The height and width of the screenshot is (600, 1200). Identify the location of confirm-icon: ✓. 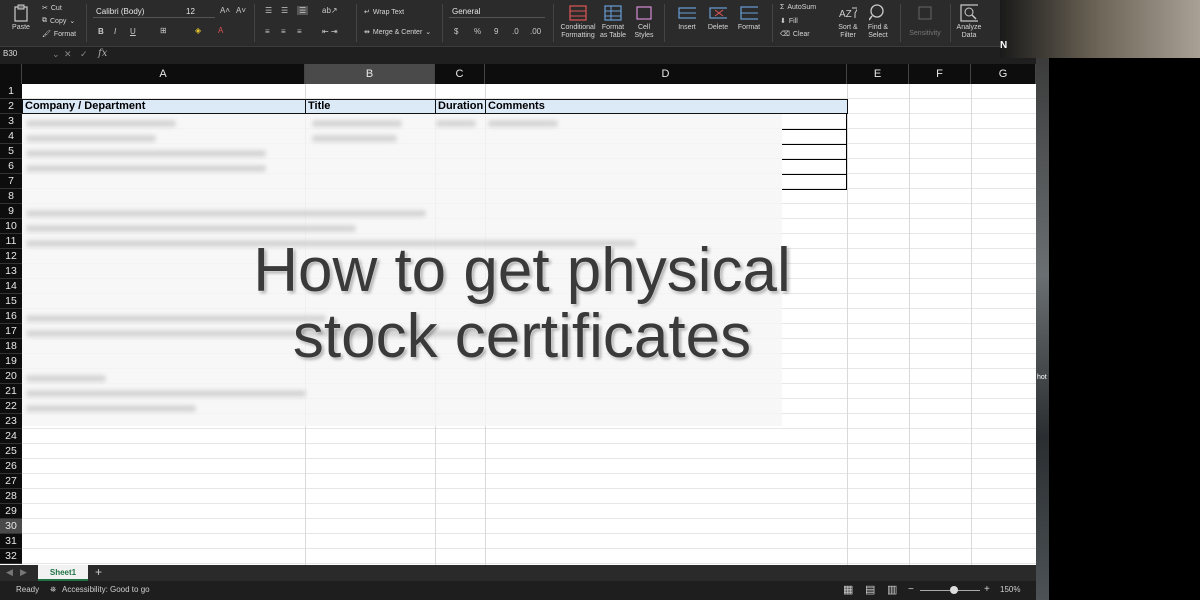
(84, 54).